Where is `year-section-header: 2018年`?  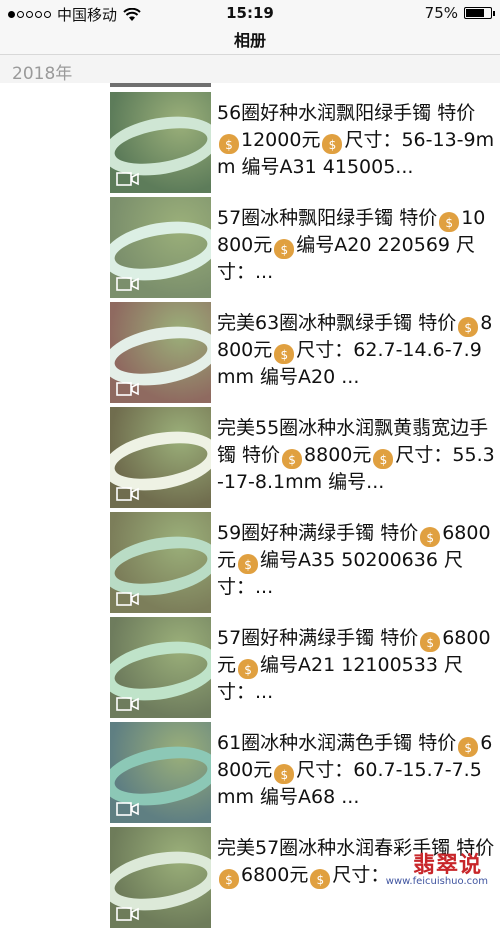
year-section-header: 2018年 is located at coordinates (250, 69).